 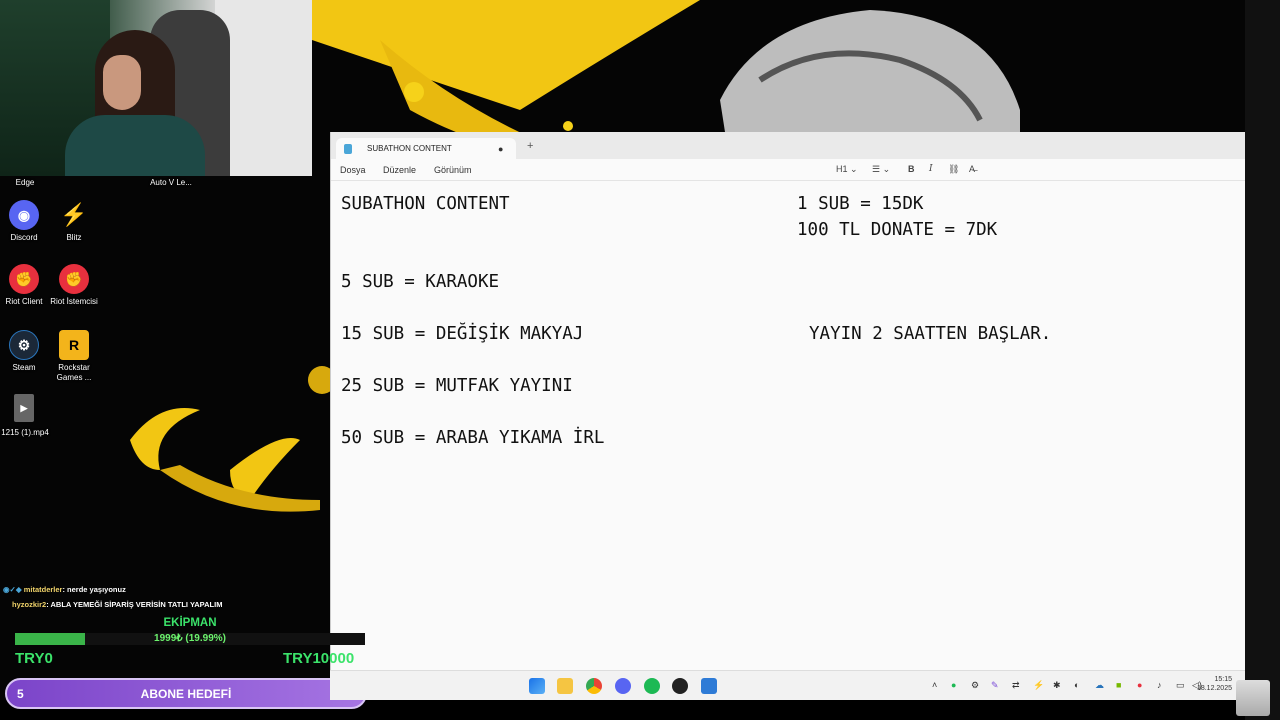 I want to click on clear-format-icon: A̶, so click(x=972, y=169).